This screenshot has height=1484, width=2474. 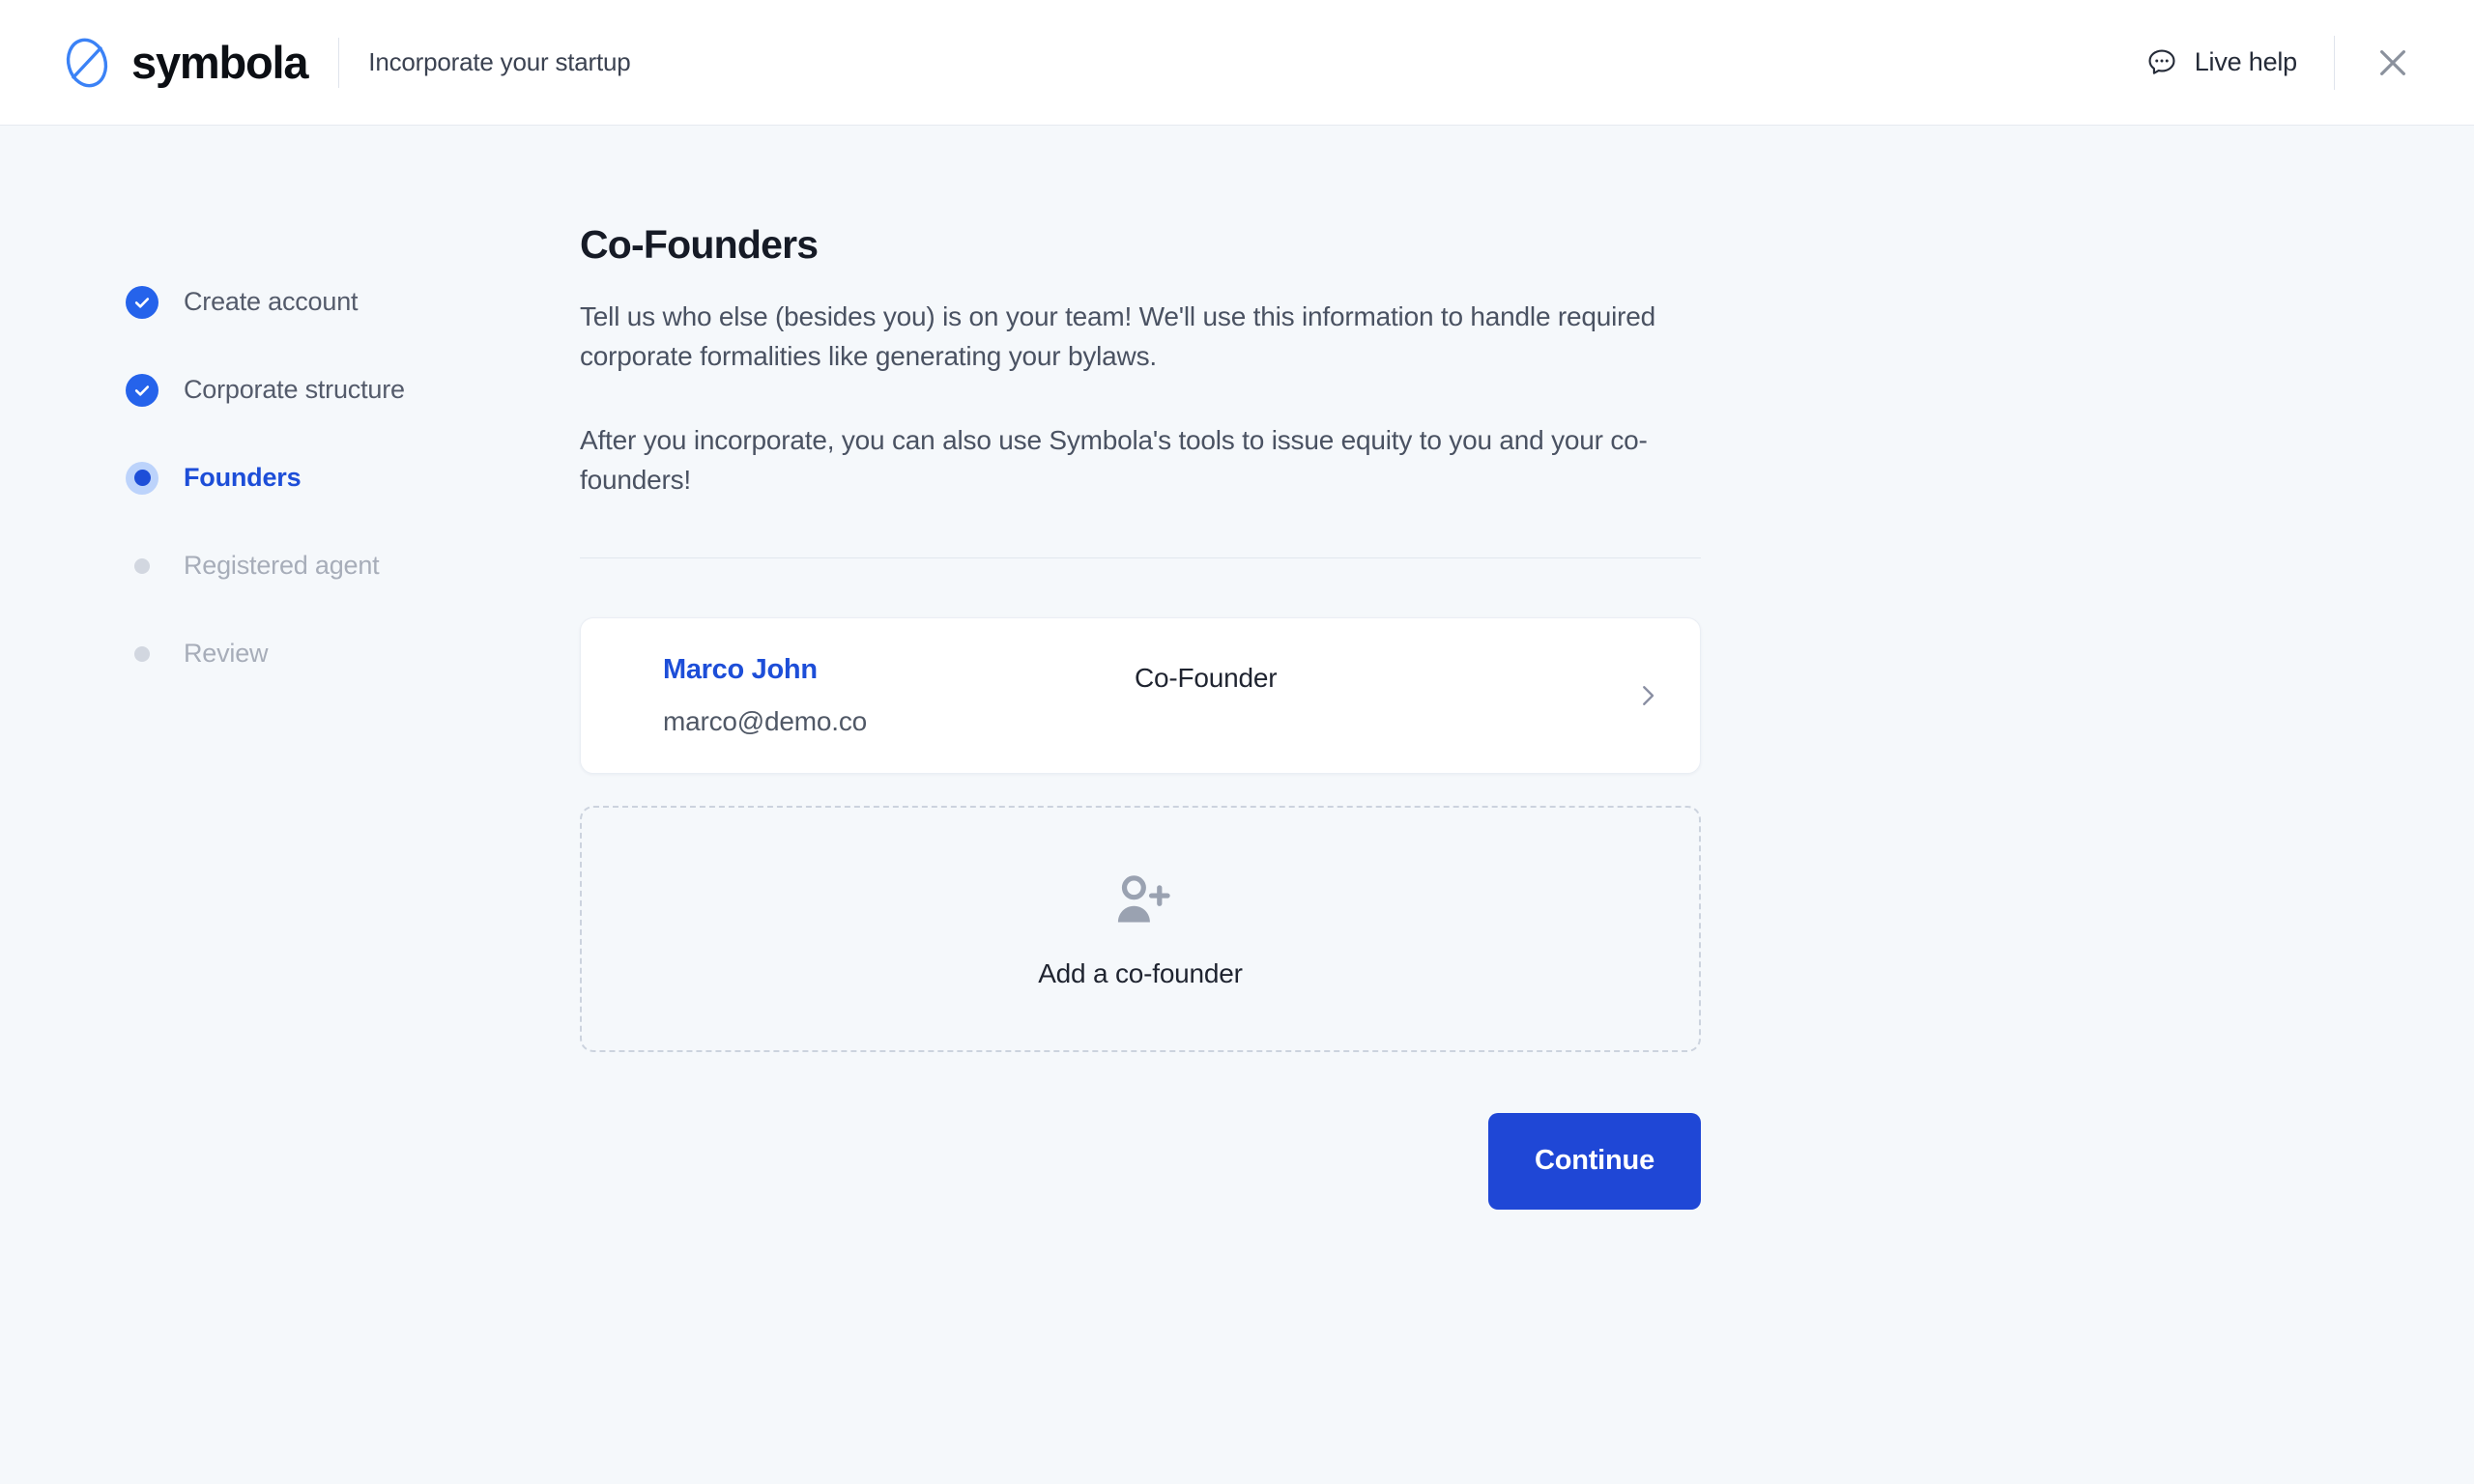 What do you see at coordinates (339, 62) in the screenshot?
I see `header-divider` at bounding box center [339, 62].